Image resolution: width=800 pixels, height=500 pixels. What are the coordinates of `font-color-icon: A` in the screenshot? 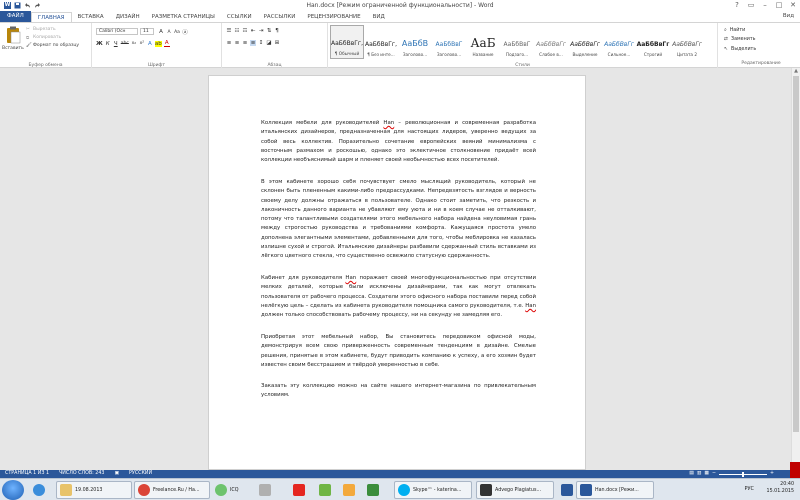 It's located at (166, 43).